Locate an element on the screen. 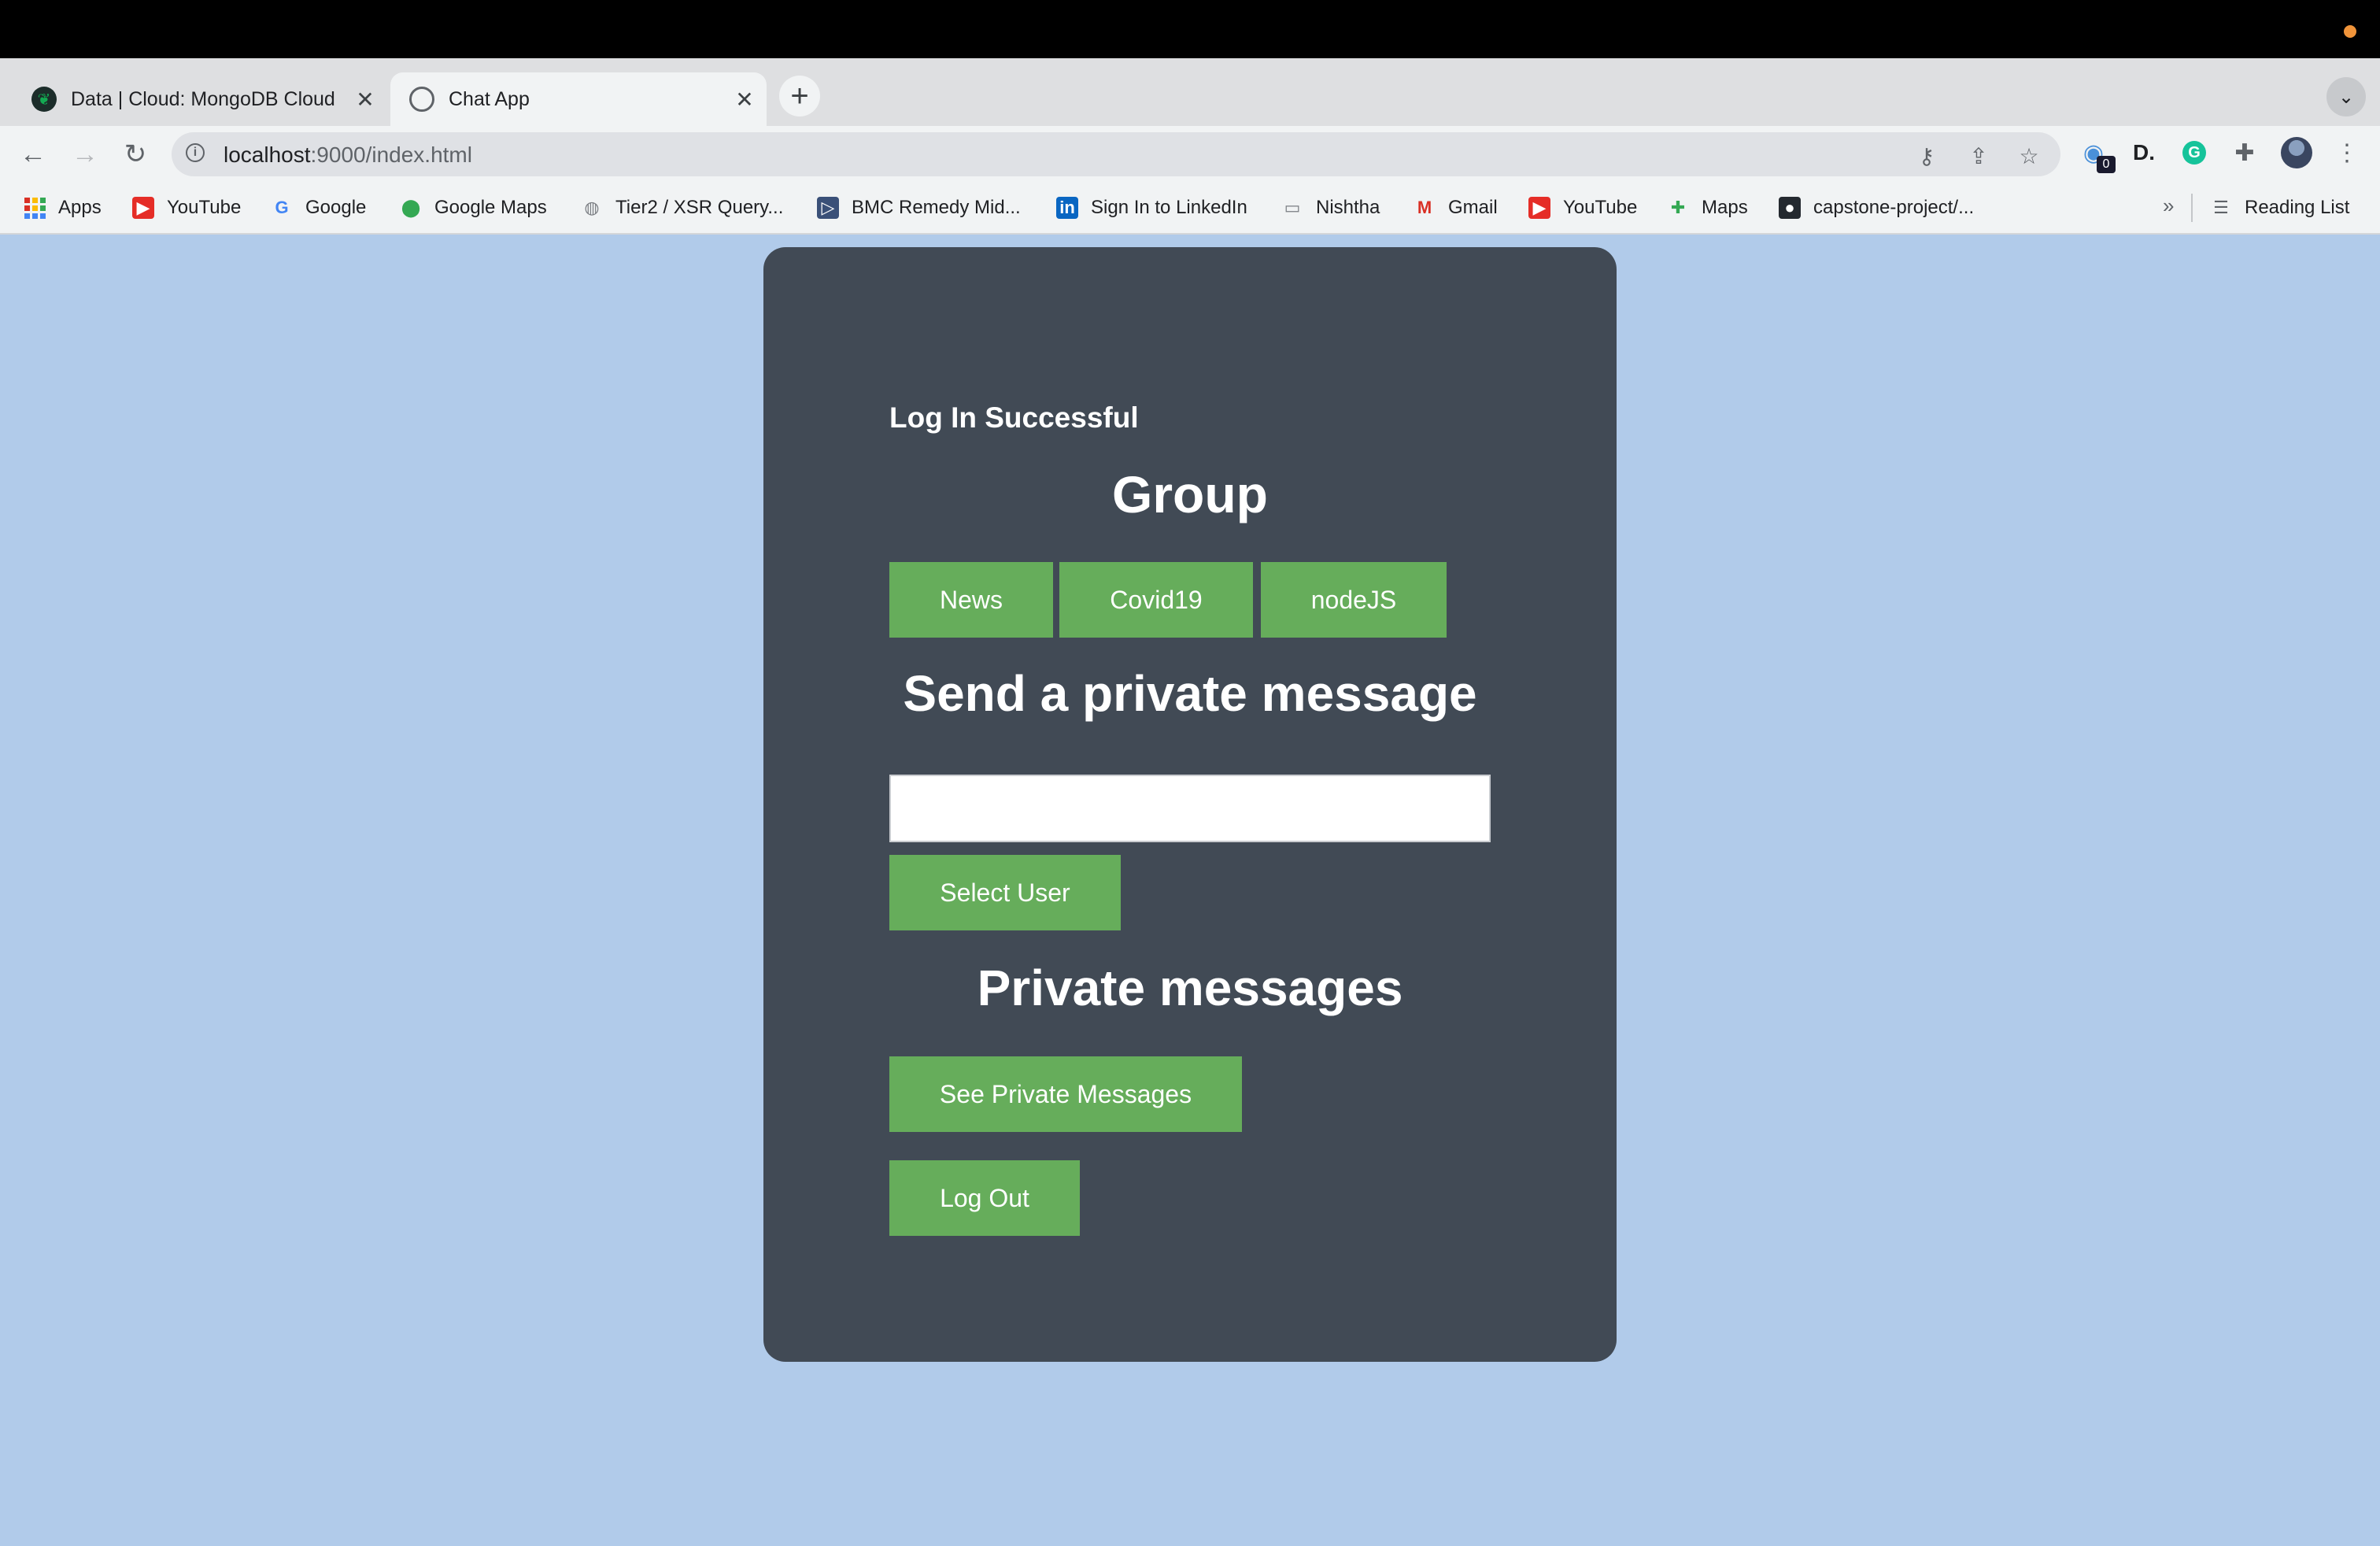 Image resolution: width=2380 pixels, height=1546 pixels. site-info-icon: i is located at coordinates (195, 152).